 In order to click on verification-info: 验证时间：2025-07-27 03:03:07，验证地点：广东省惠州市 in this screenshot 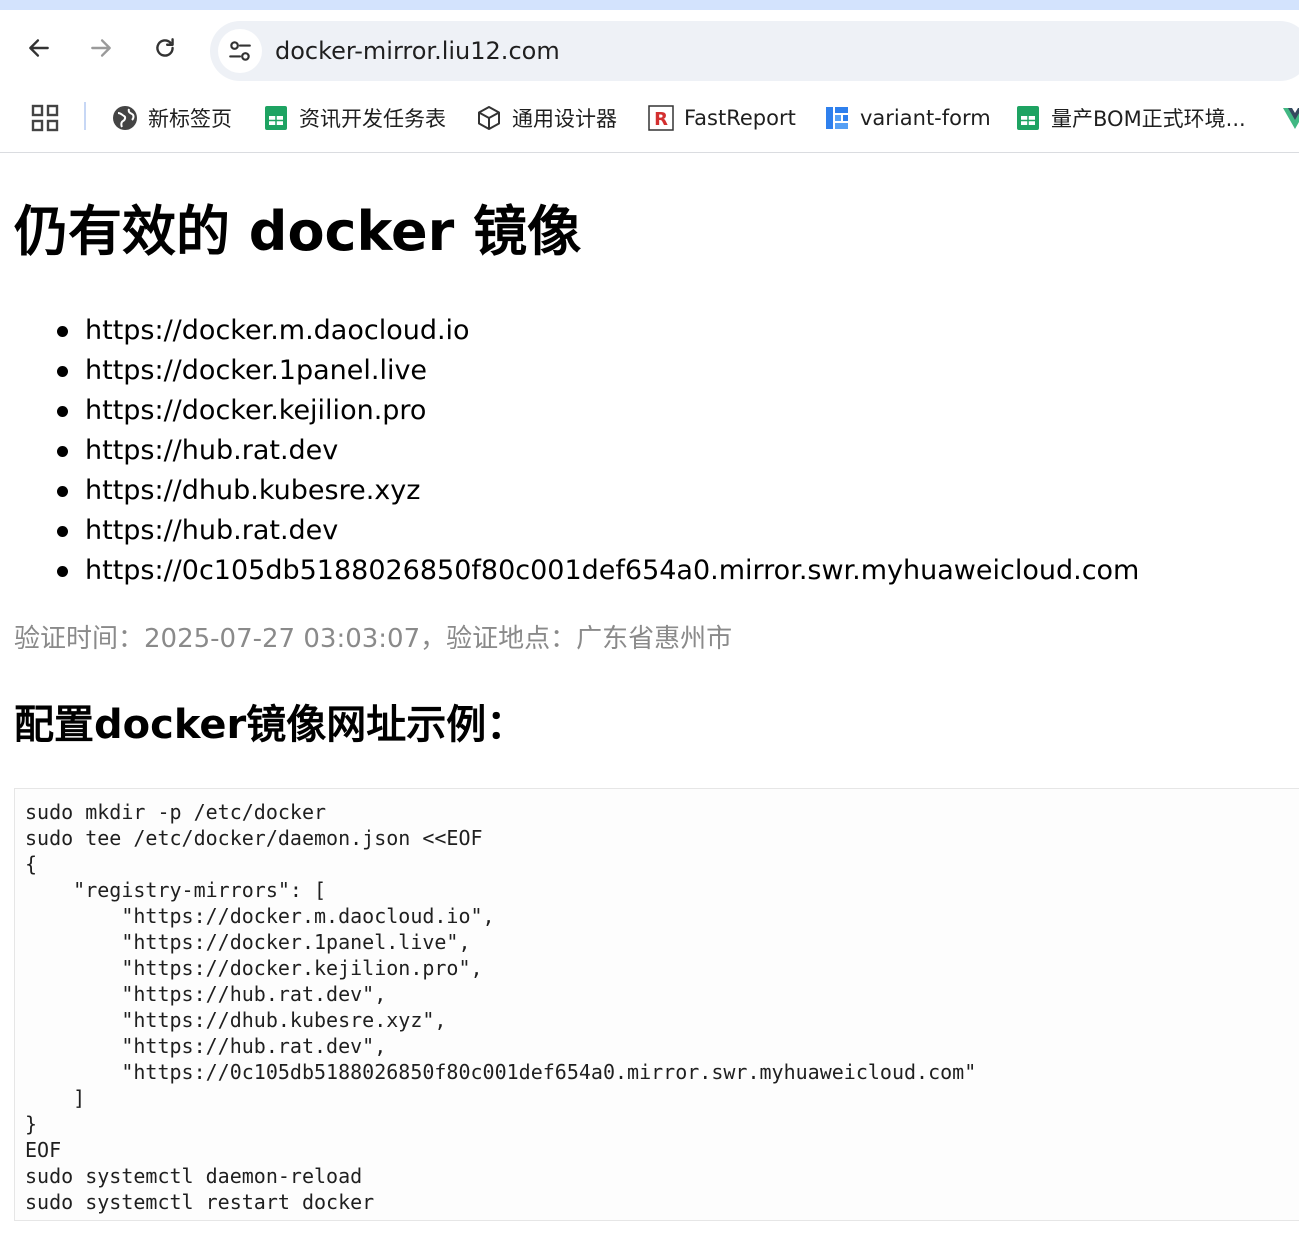, I will do `click(373, 639)`.